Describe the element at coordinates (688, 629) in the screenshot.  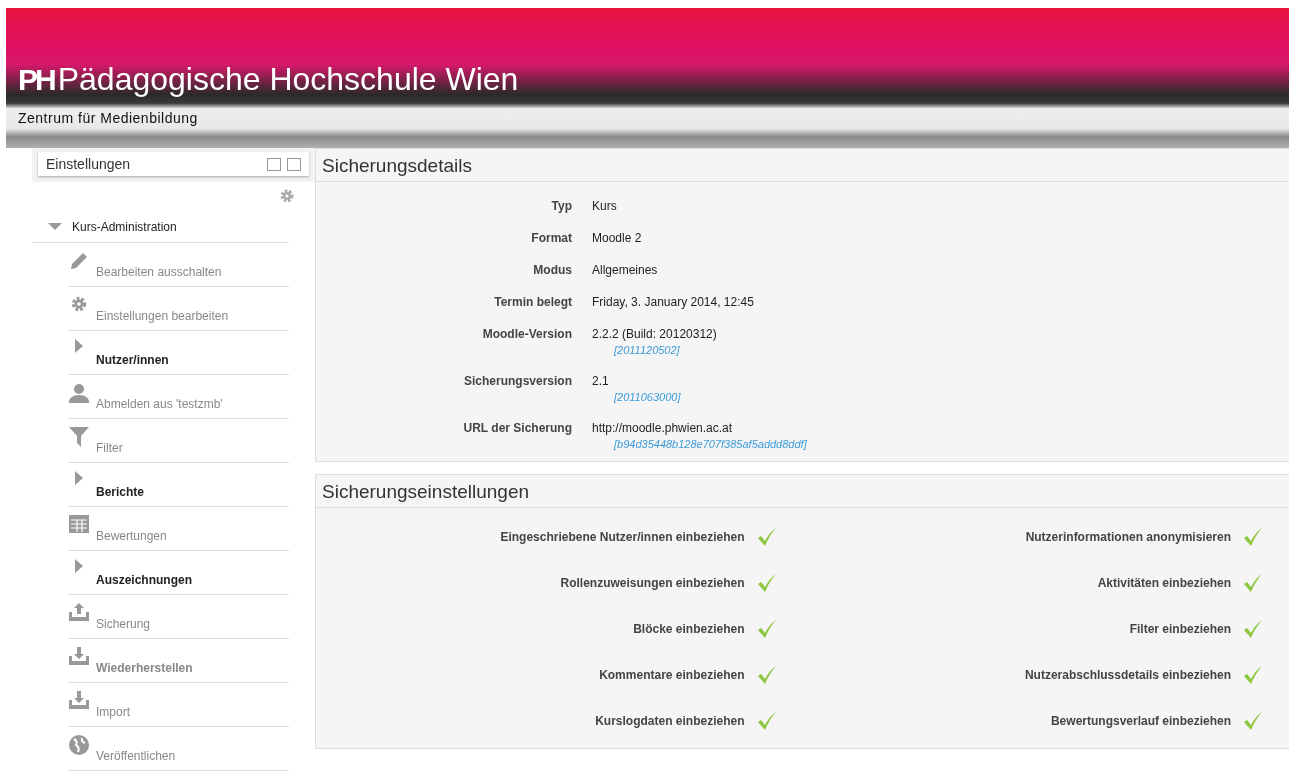
I see `setting-label: Blöcke einbeziehen` at that location.